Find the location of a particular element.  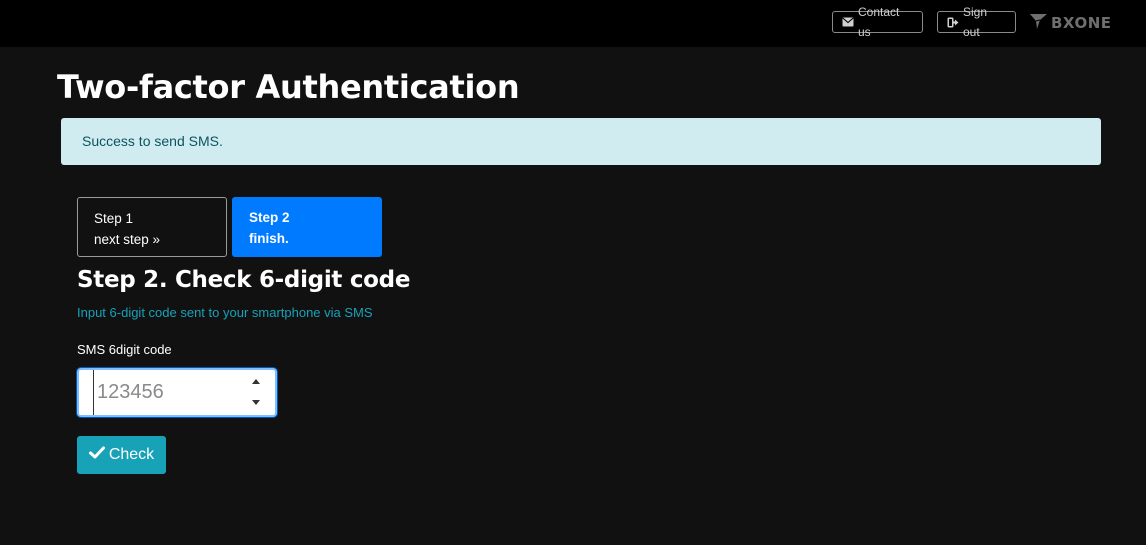

sign-out-icon is located at coordinates (953, 22).